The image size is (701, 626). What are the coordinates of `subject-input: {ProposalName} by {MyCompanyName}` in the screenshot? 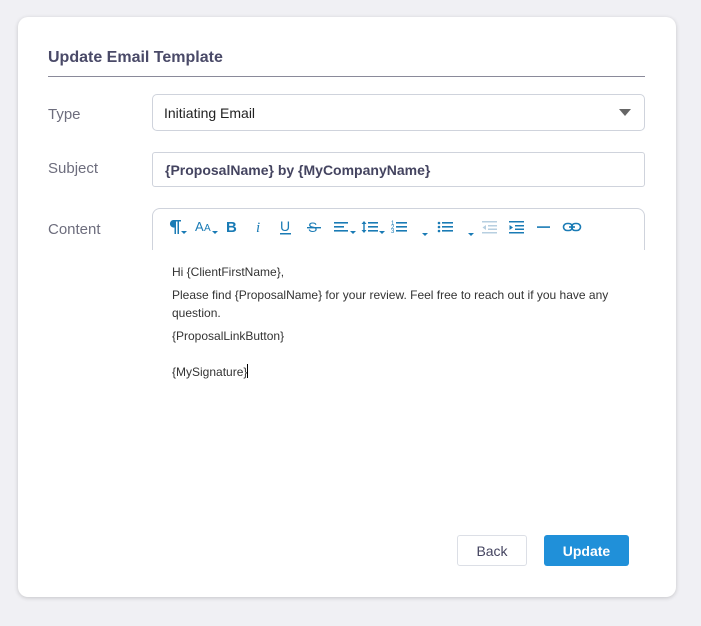 It's located at (398, 169).